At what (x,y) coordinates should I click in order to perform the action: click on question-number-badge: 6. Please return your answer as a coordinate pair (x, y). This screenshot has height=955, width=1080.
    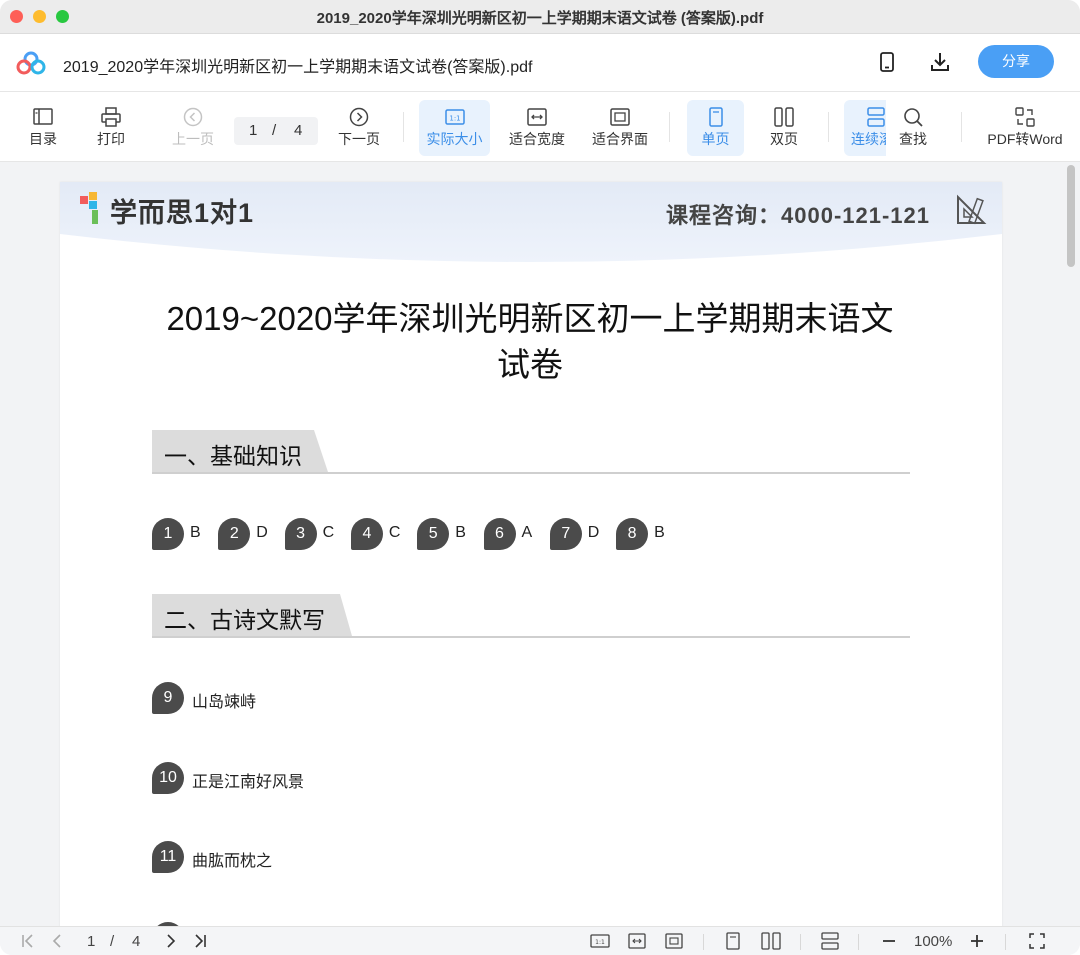
    Looking at the image, I should click on (499, 534).